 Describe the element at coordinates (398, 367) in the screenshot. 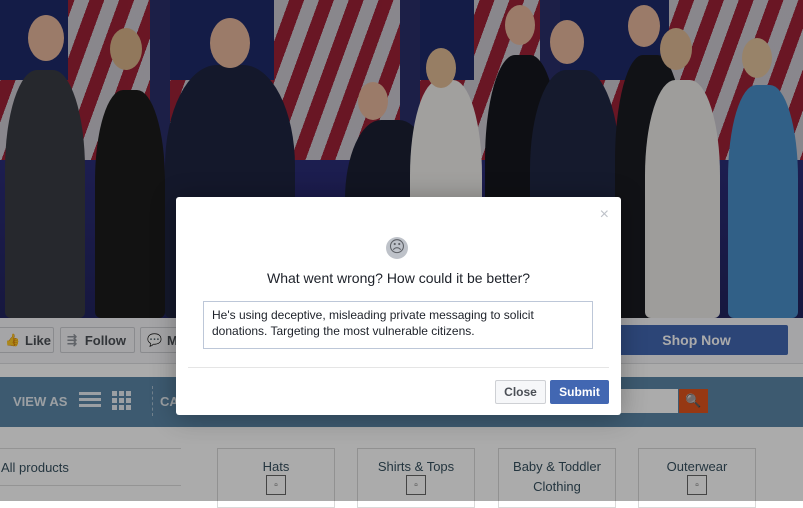

I see `dialog-divider` at that location.